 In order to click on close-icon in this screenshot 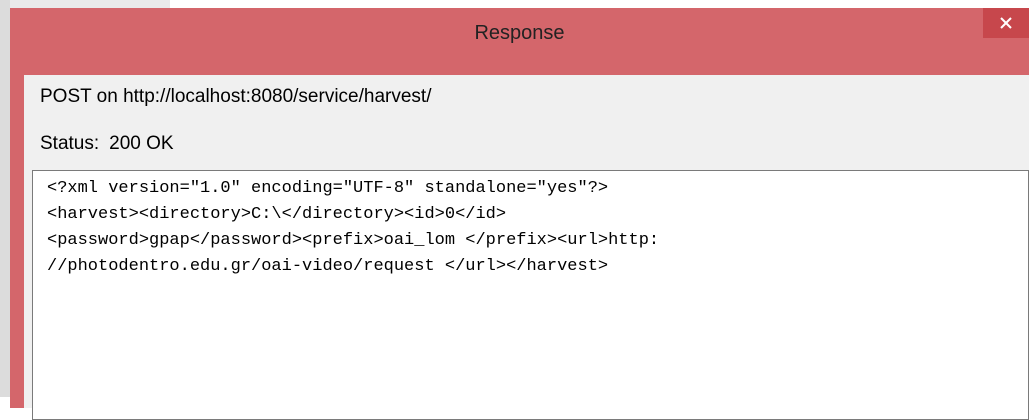, I will do `click(1006, 23)`.